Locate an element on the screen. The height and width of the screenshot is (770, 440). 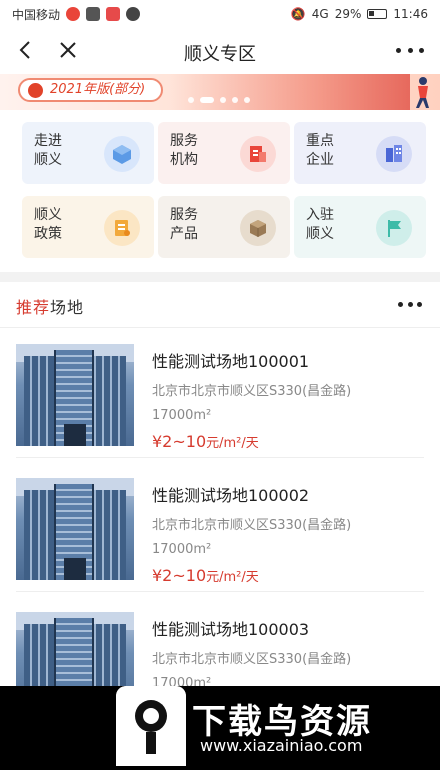
tile-shunyi-policy: 顺义 政策 is located at coordinates (88, 227).